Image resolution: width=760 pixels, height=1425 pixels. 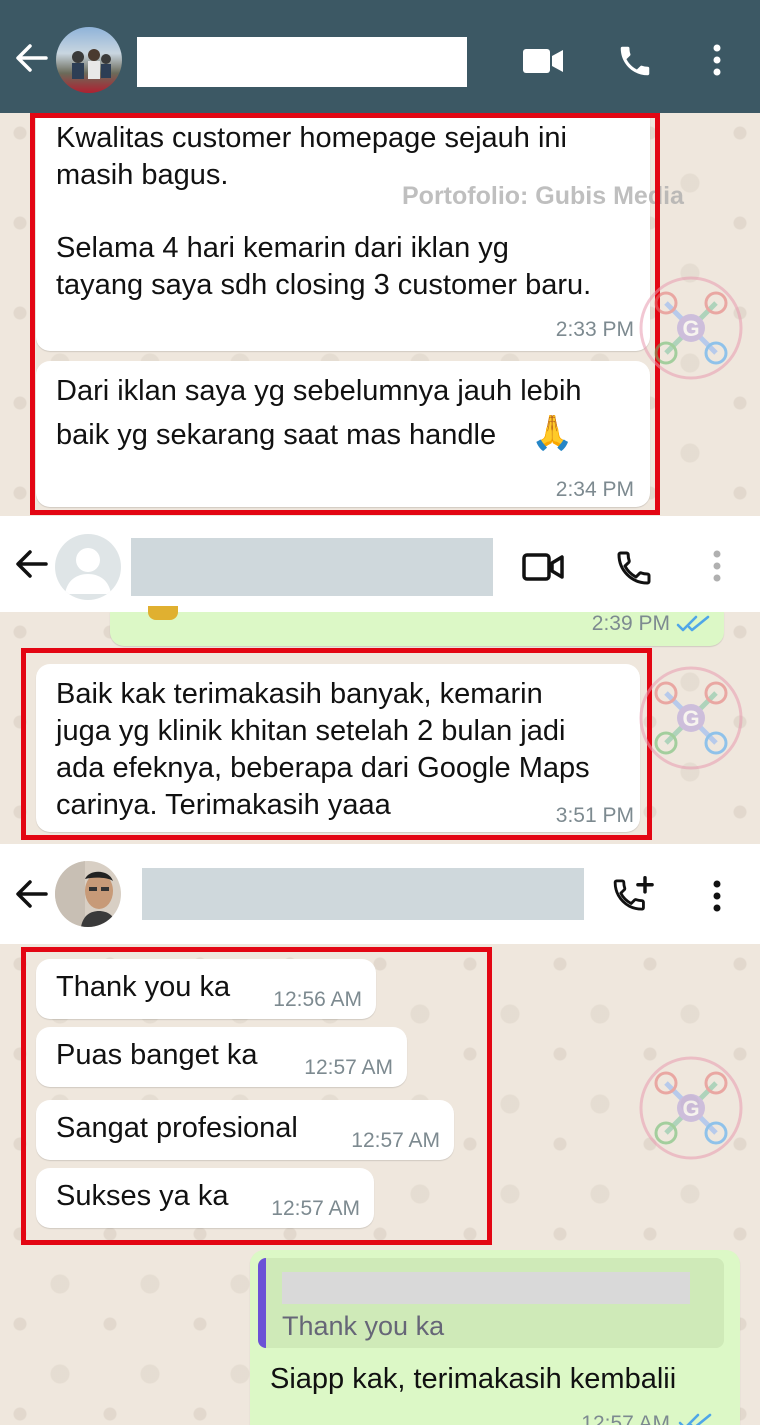 What do you see at coordinates (157, 1055) in the screenshot?
I see `message-text: Puas banget ka` at bounding box center [157, 1055].